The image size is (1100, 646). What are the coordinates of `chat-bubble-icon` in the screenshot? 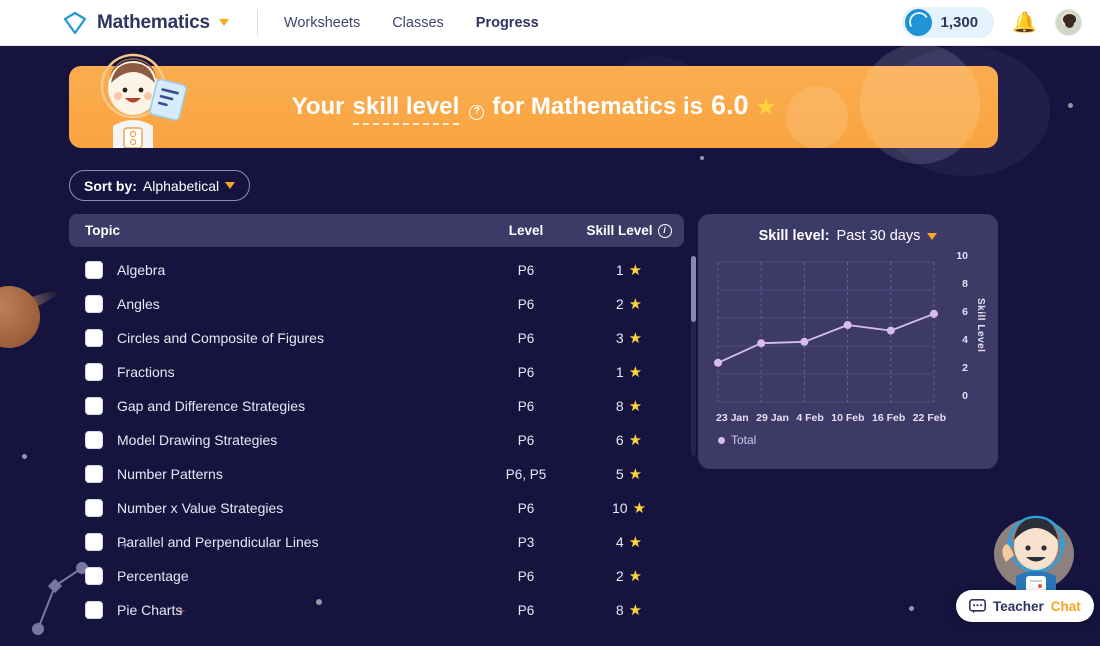 It's located at (977, 606).